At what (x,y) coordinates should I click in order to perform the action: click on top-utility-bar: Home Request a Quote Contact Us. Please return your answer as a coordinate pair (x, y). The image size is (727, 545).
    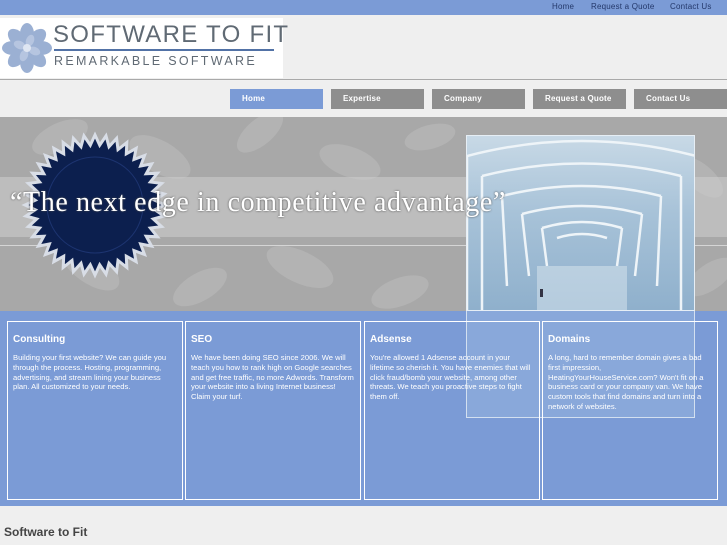
    Looking at the image, I should click on (363, 7).